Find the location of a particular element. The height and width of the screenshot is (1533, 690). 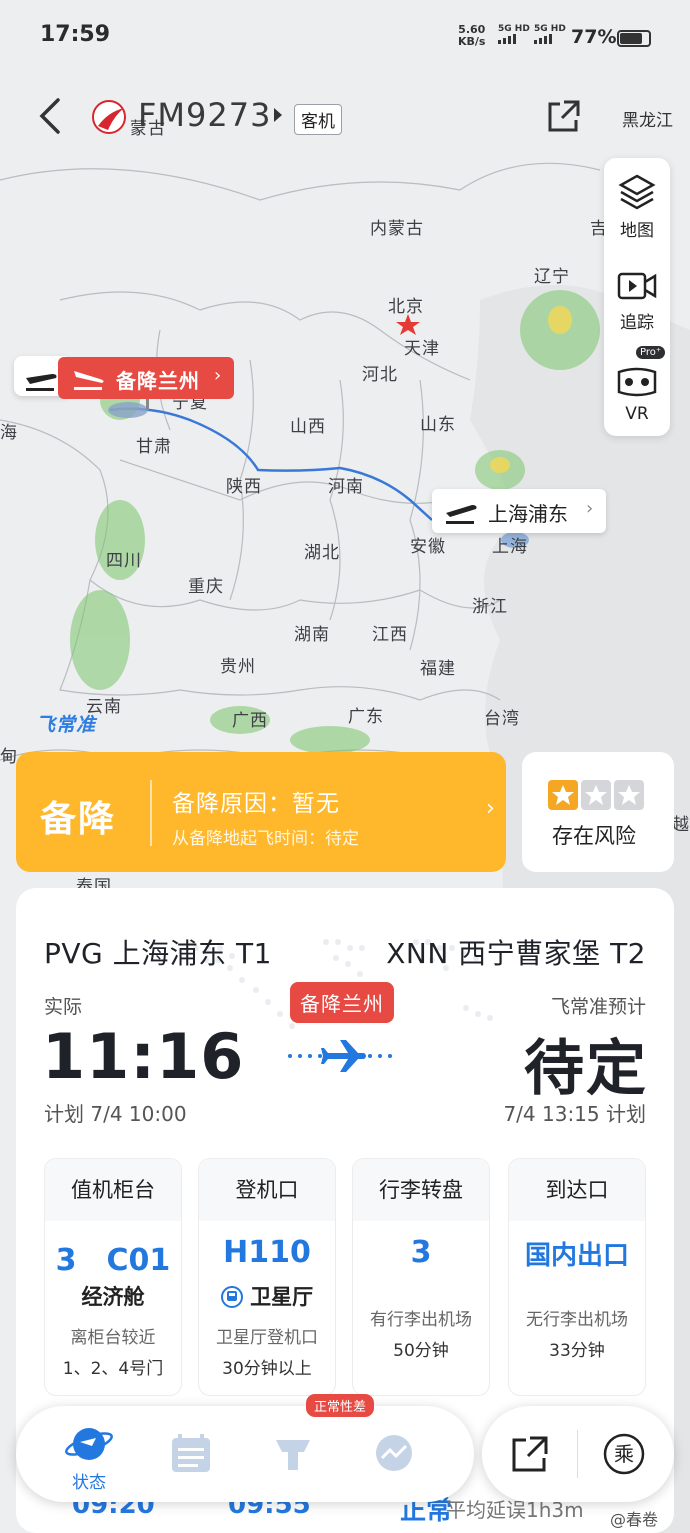

info-card-value: 3 C01 is located at coordinates (113, 1260).